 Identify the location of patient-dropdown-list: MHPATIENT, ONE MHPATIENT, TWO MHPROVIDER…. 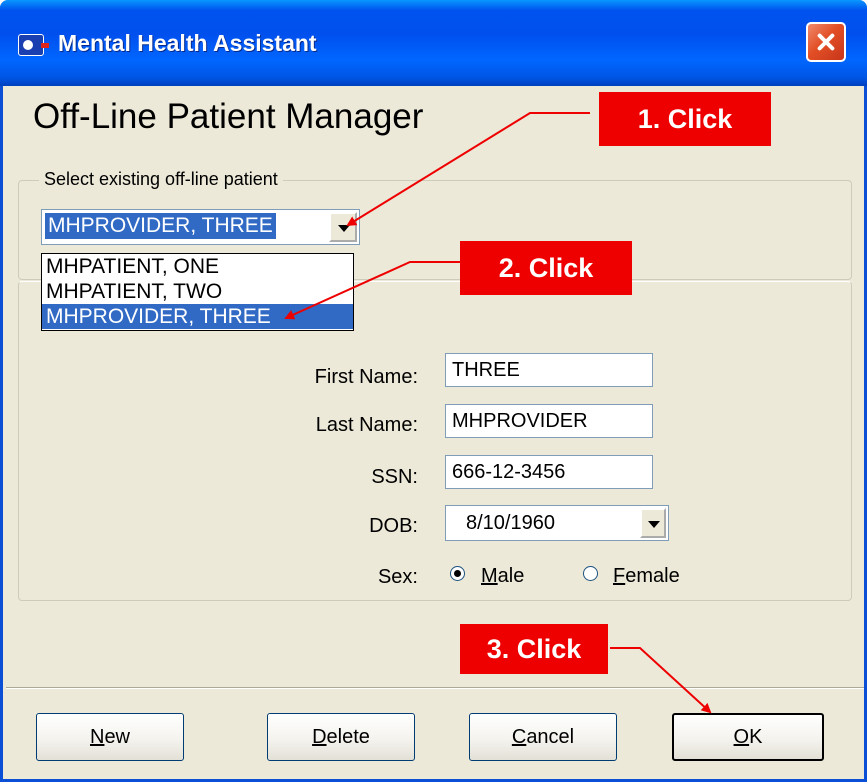
(197, 292).